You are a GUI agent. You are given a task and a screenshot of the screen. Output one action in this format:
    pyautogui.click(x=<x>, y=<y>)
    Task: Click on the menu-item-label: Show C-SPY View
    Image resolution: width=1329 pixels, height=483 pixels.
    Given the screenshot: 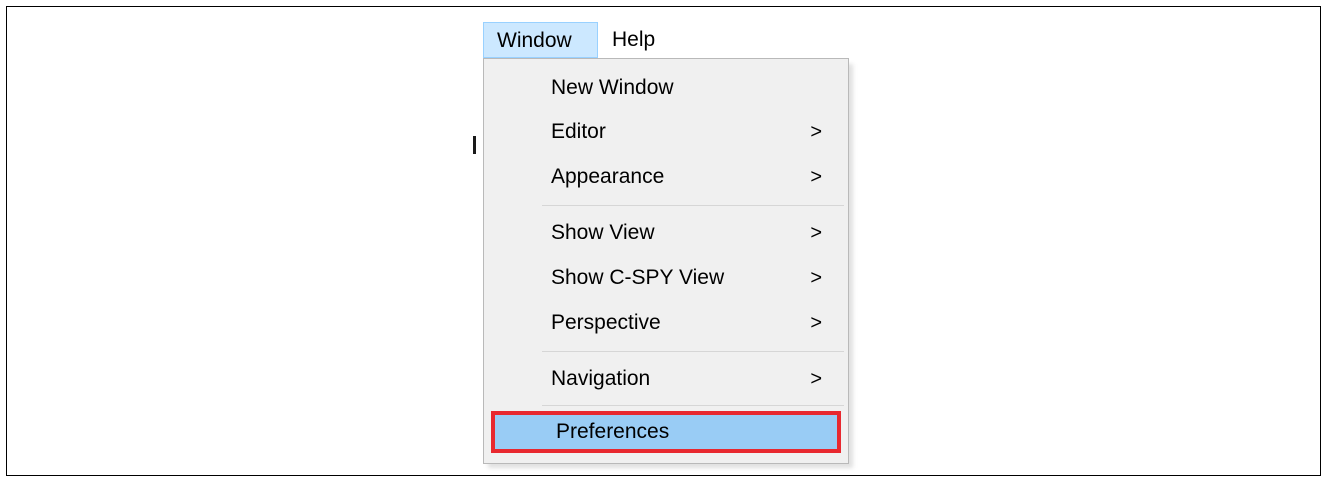 What is the action you would take?
    pyautogui.click(x=638, y=277)
    